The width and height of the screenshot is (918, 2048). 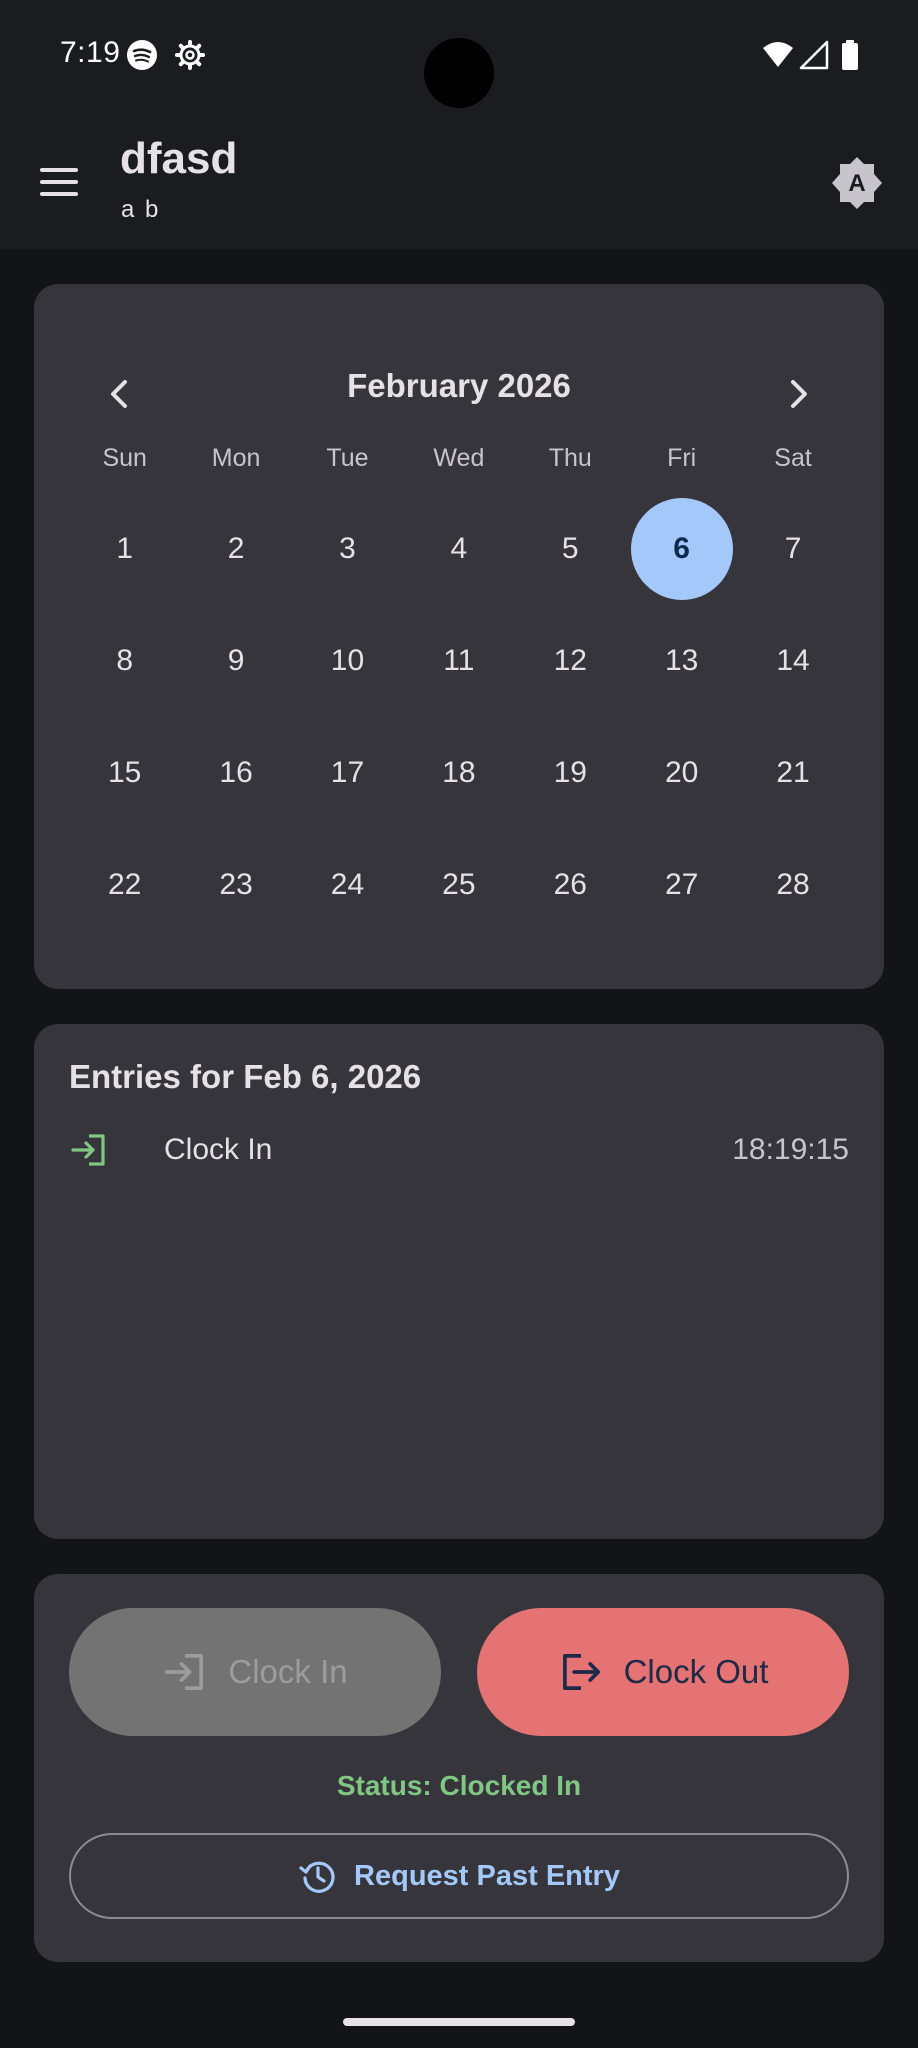 What do you see at coordinates (179, 158) in the screenshot?
I see `app-title: dfasd` at bounding box center [179, 158].